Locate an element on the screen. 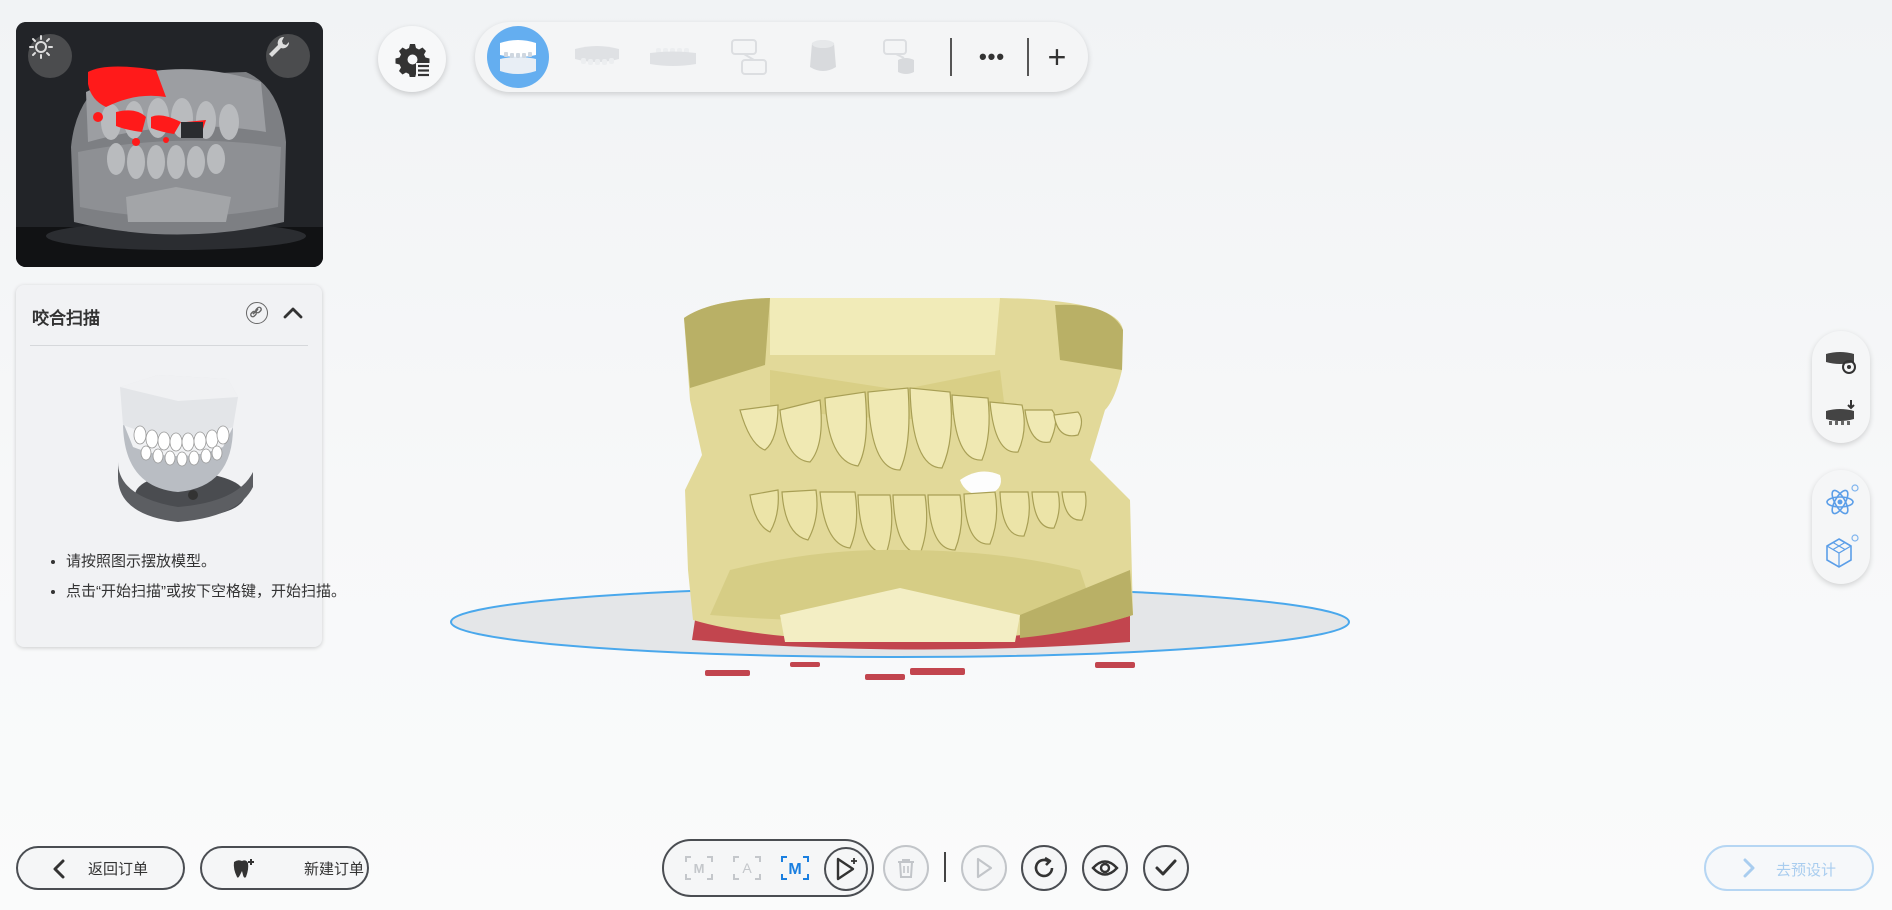 The width and height of the screenshot is (1892, 910). brightness-button is located at coordinates (50, 56).